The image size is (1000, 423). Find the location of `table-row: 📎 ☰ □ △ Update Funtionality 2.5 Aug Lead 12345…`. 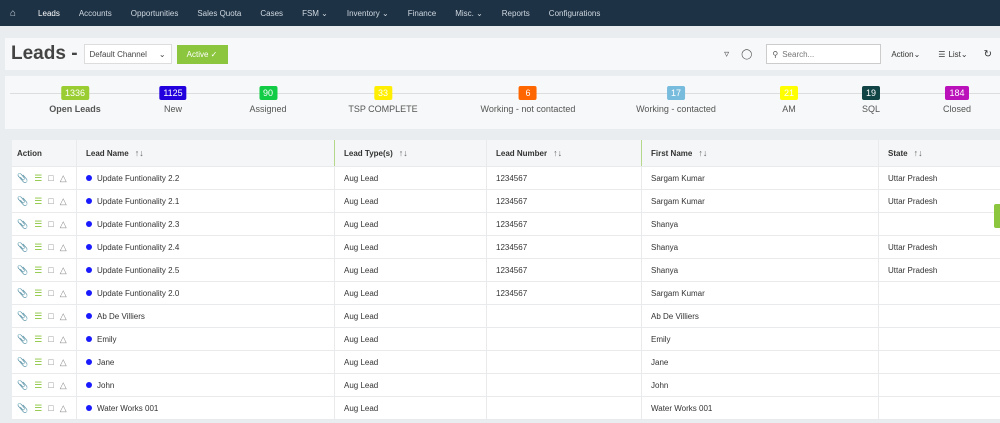

table-row: 📎 ☰ □ △ Update Funtionality 2.5 Aug Lead 12345… is located at coordinates (506, 270).